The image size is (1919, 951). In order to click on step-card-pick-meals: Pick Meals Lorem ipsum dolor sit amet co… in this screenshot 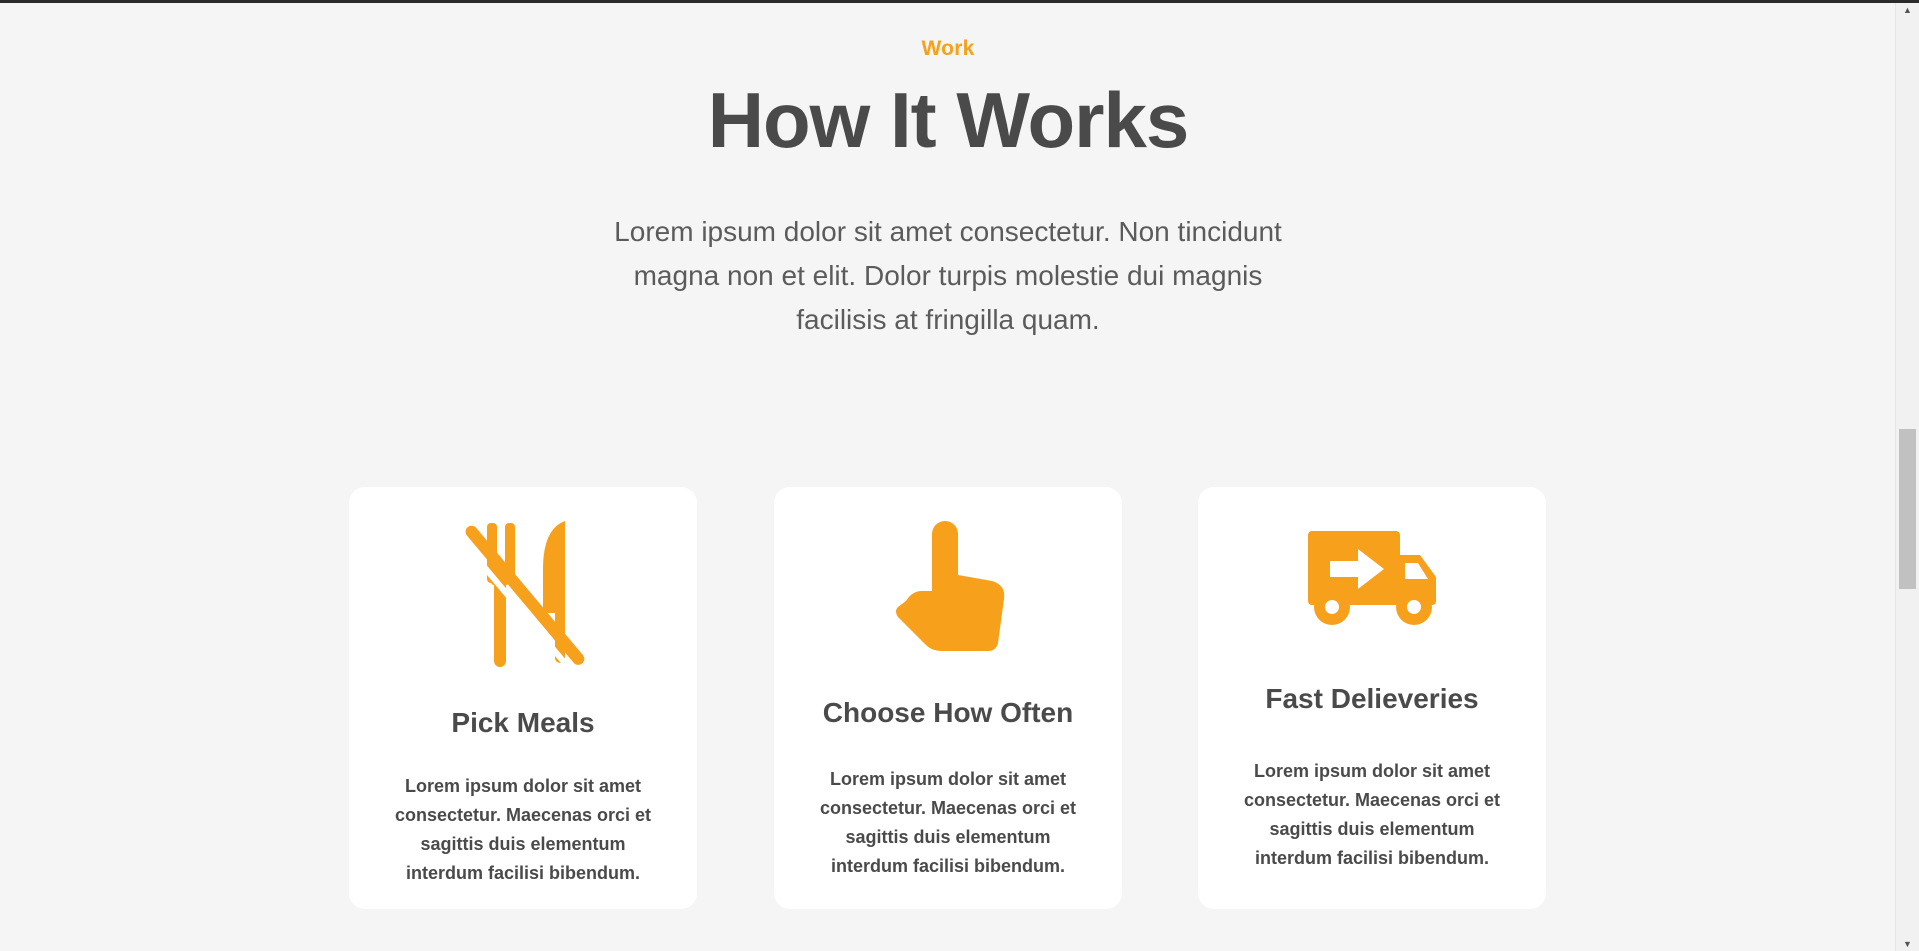, I will do `click(523, 698)`.